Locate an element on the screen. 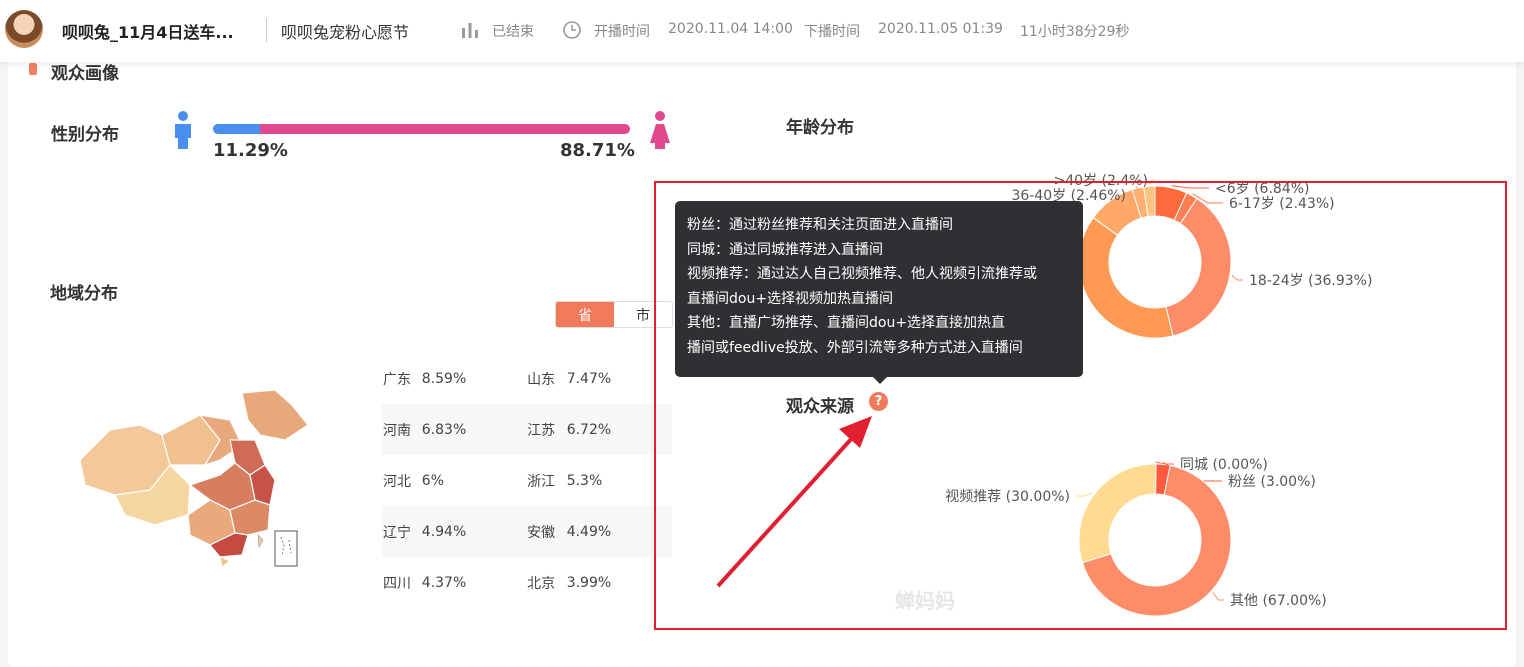  red-arrow-overlay is located at coordinates (794, 502).